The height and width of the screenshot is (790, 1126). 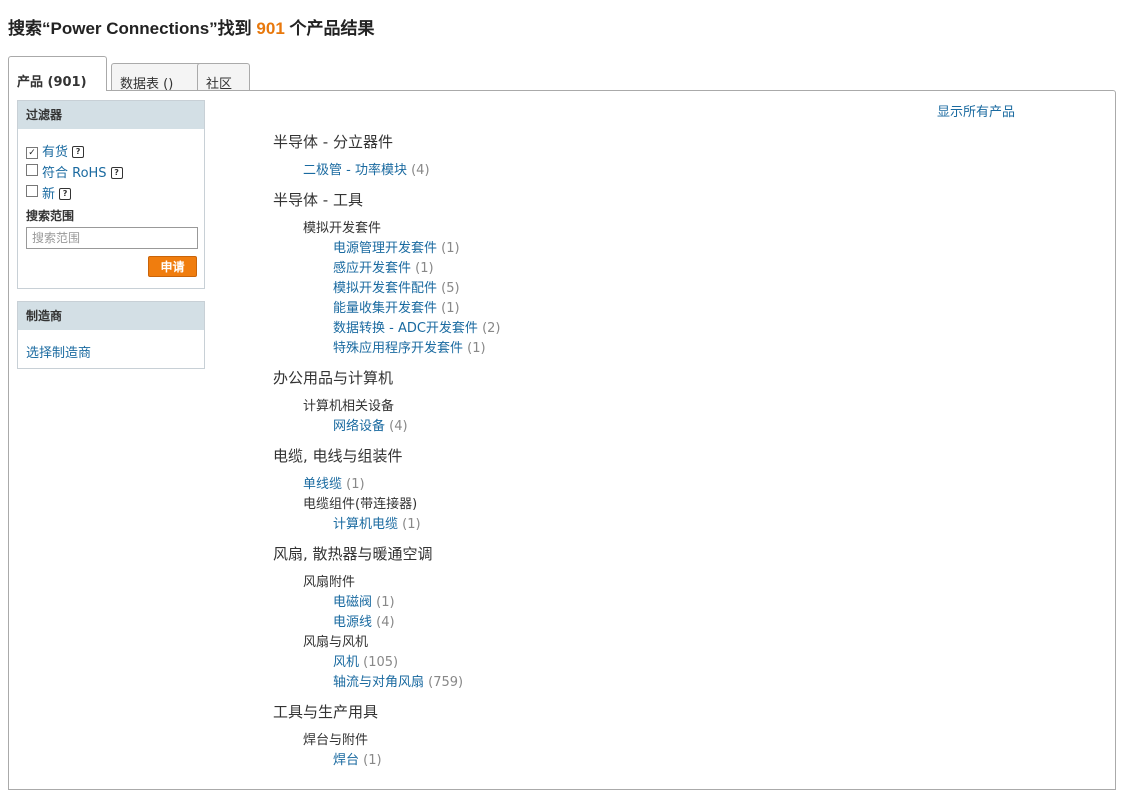 I want to click on category-link: 电磁阀, so click(x=352, y=602).